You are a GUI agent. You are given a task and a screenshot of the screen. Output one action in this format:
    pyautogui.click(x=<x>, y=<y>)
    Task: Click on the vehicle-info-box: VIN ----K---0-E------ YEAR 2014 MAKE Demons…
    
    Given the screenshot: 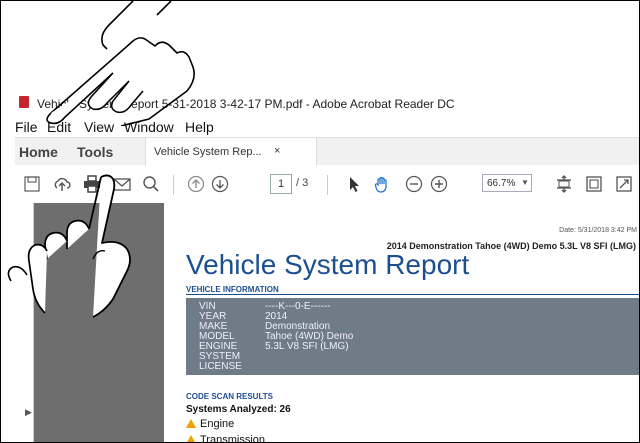 What is the action you would take?
    pyautogui.click(x=412, y=336)
    